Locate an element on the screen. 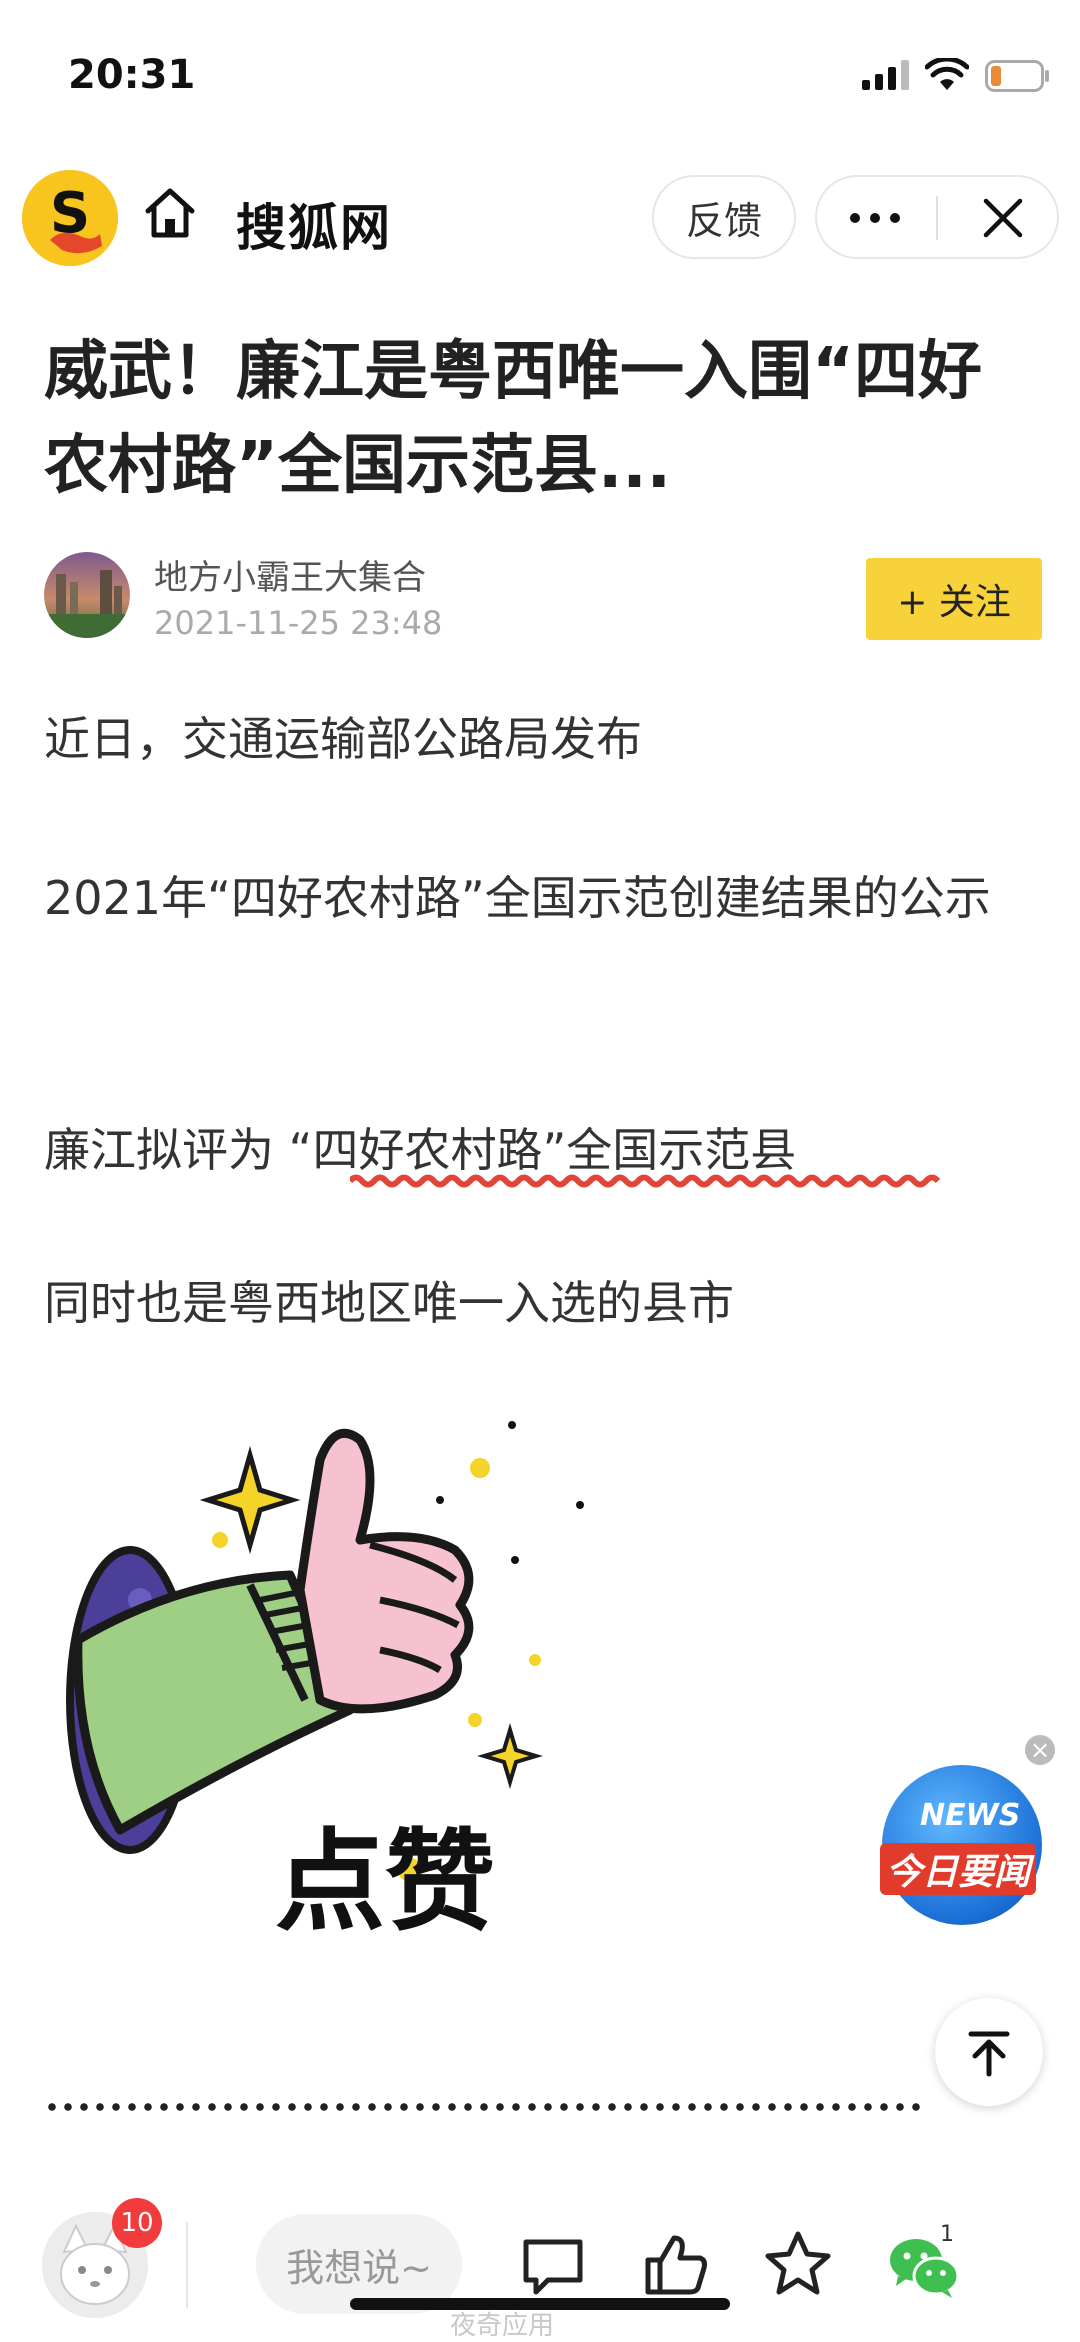 The image size is (1080, 2342). site-name: 搜狐网 is located at coordinates (314, 224).